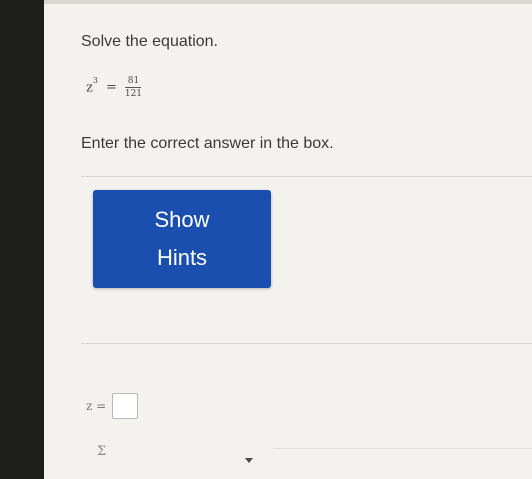 Image resolution: width=532 pixels, height=479 pixels. Describe the element at coordinates (133, 94) in the screenshot. I see `fraction-denominator: 121` at that location.